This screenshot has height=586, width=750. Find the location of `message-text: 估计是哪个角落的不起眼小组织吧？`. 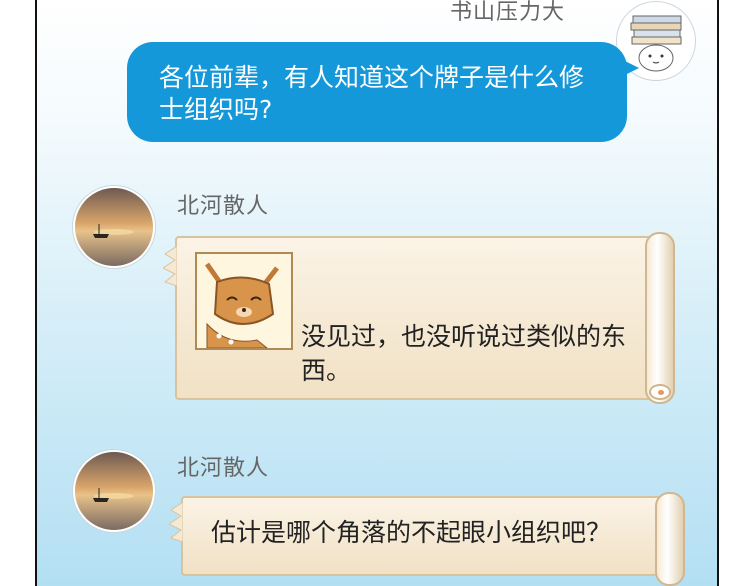

message-text: 估计是哪个角落的不起眼小组织吧？ is located at coordinates (411, 532).